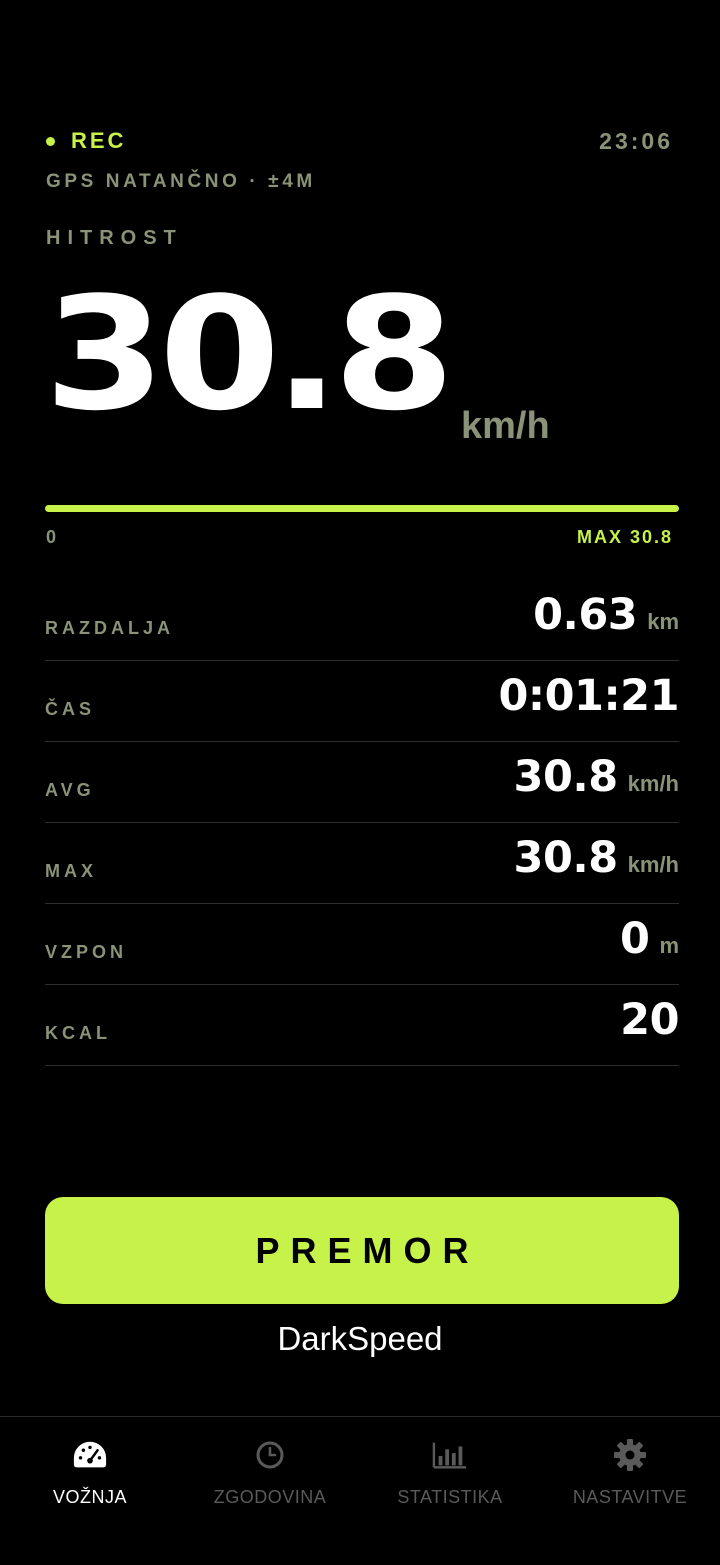 The height and width of the screenshot is (1565, 720). I want to click on bottom-nav: VOŽNJA ZGODOVINA STATISTIKA NASTAVITVE, so click(360, 1490).